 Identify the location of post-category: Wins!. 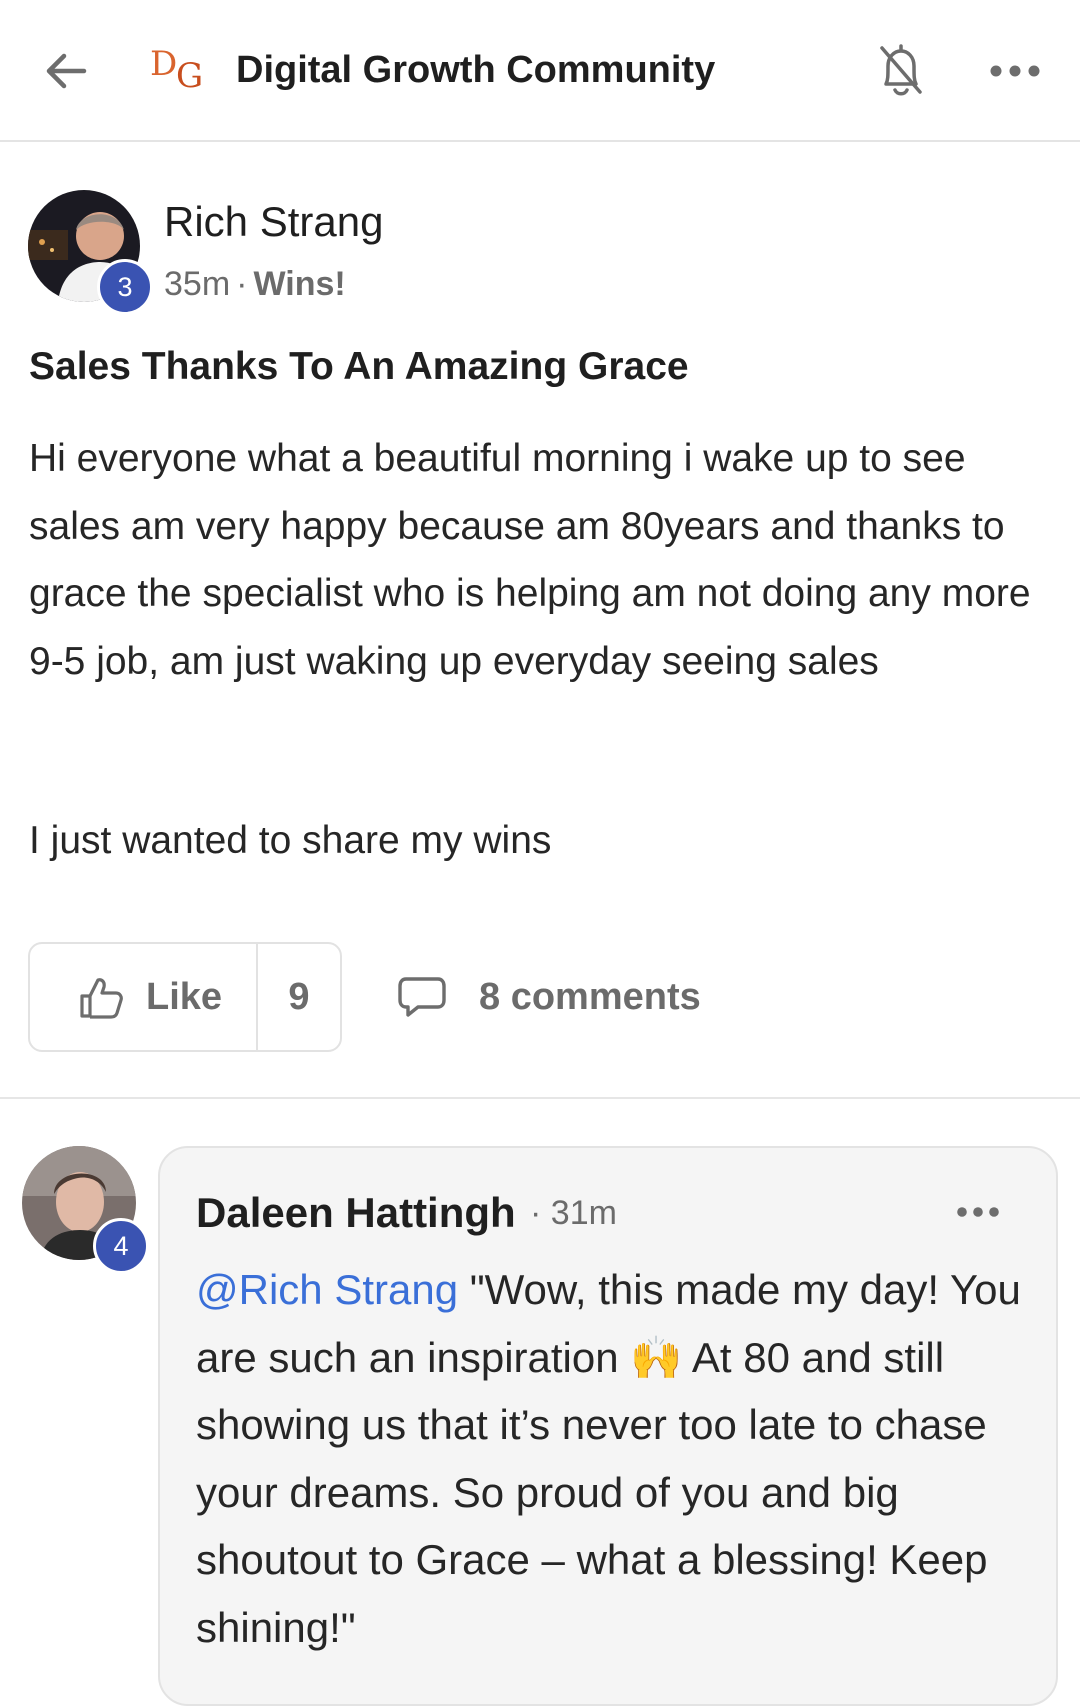
(299, 284).